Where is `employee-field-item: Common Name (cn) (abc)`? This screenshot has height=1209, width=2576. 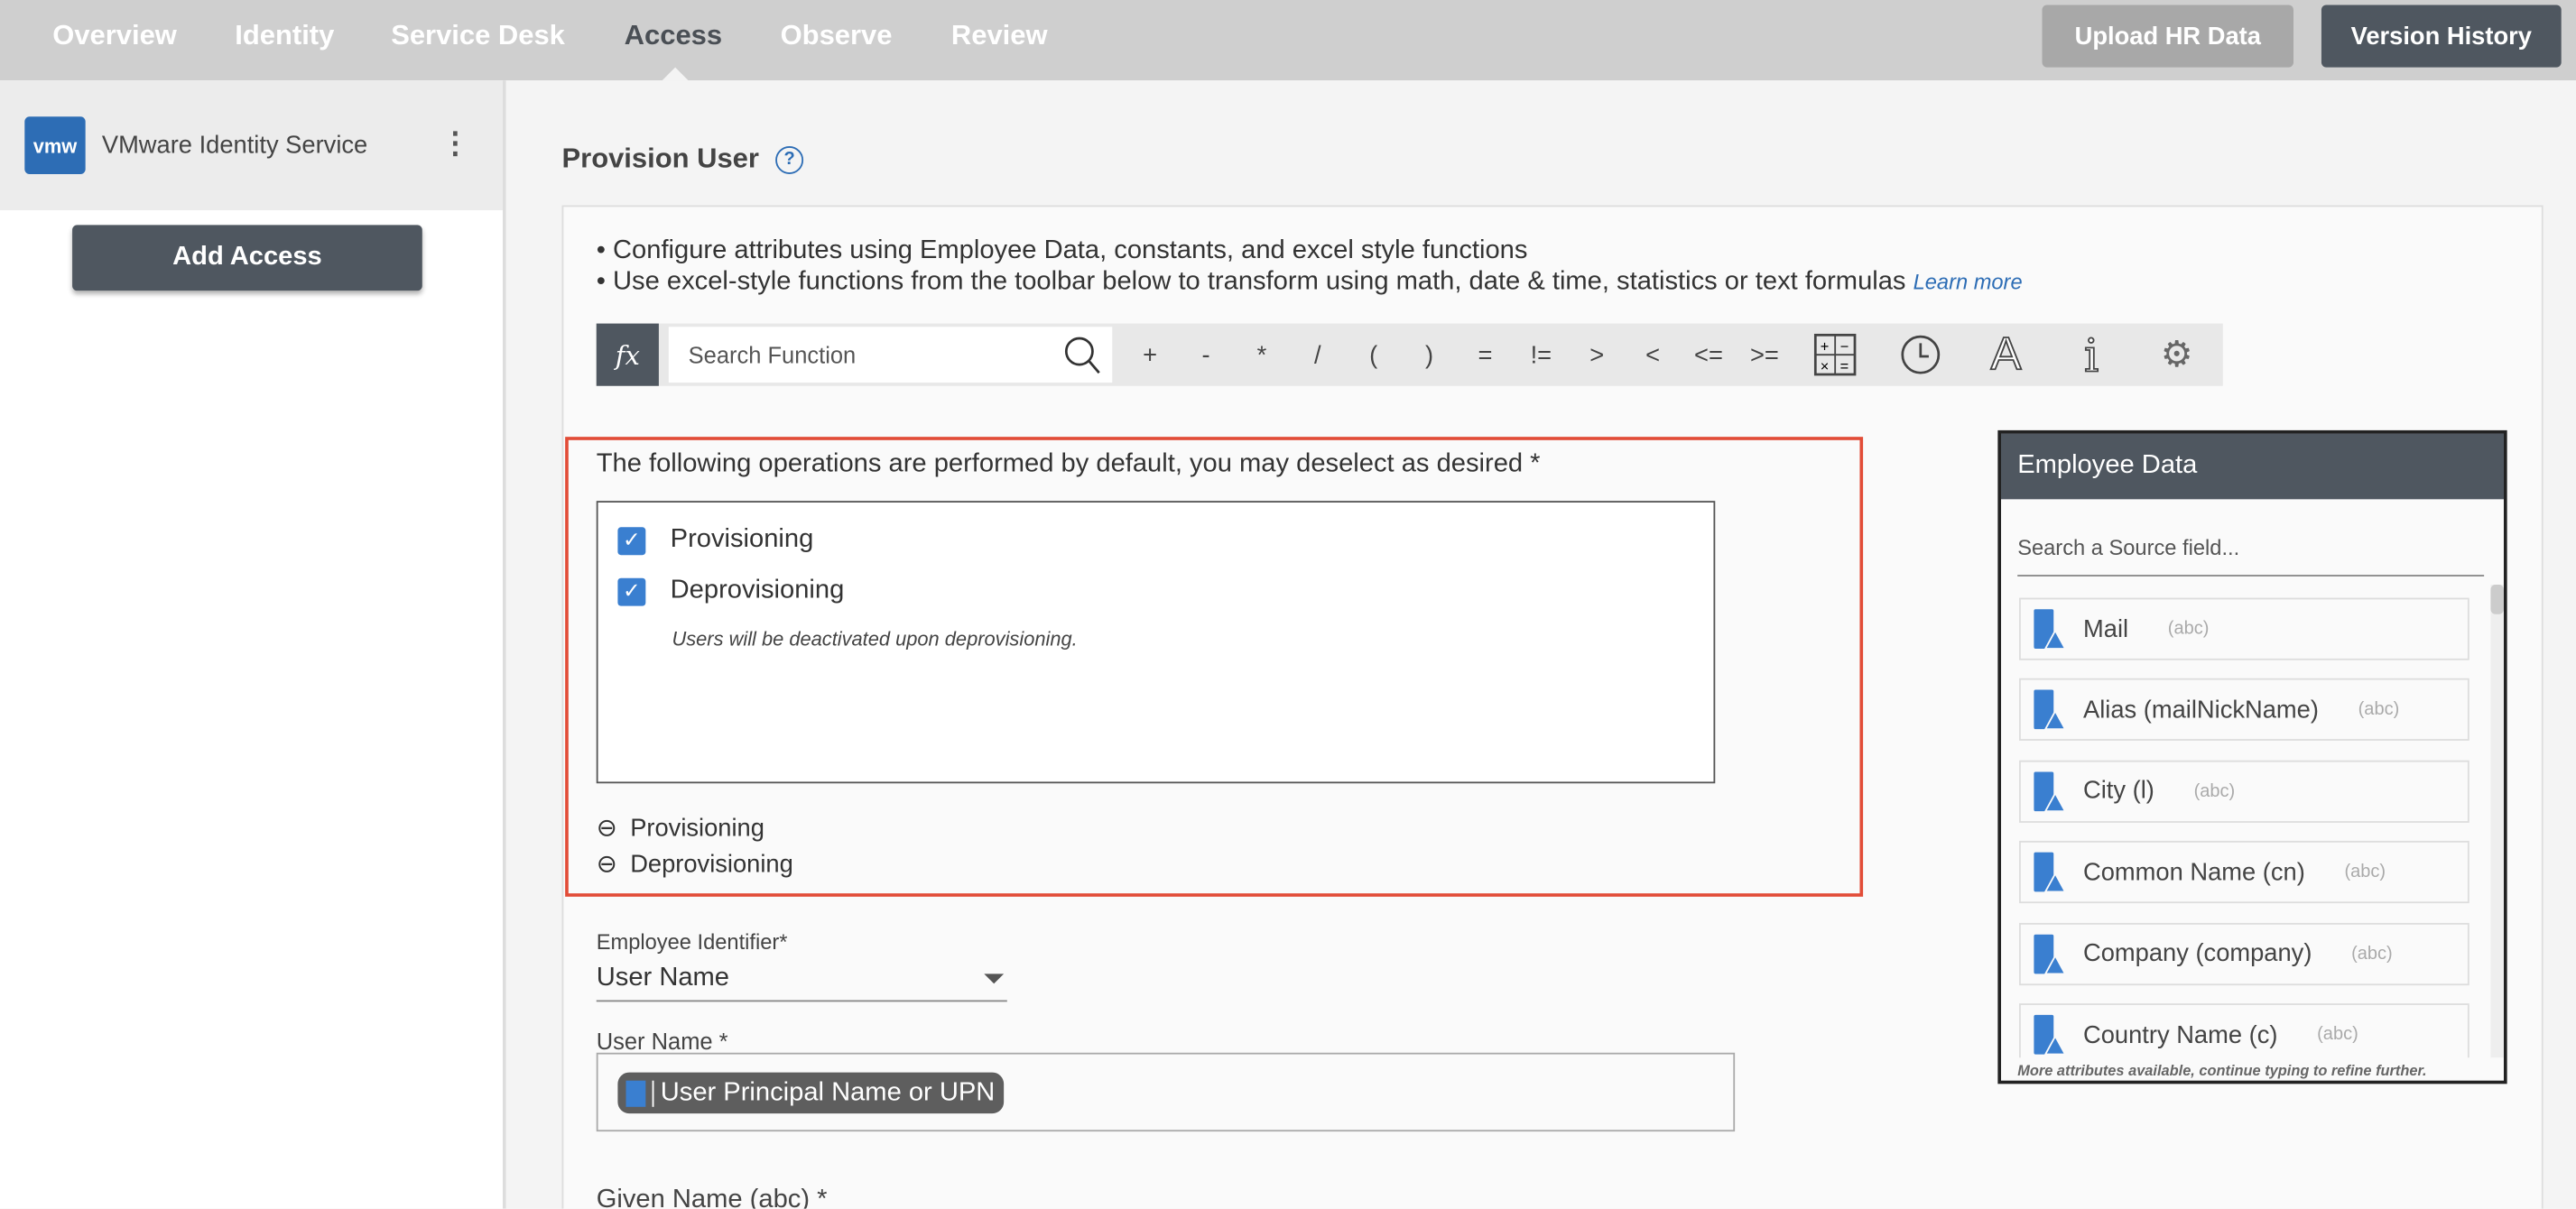
employee-field-item: Common Name (cn) (abc) is located at coordinates (2244, 872).